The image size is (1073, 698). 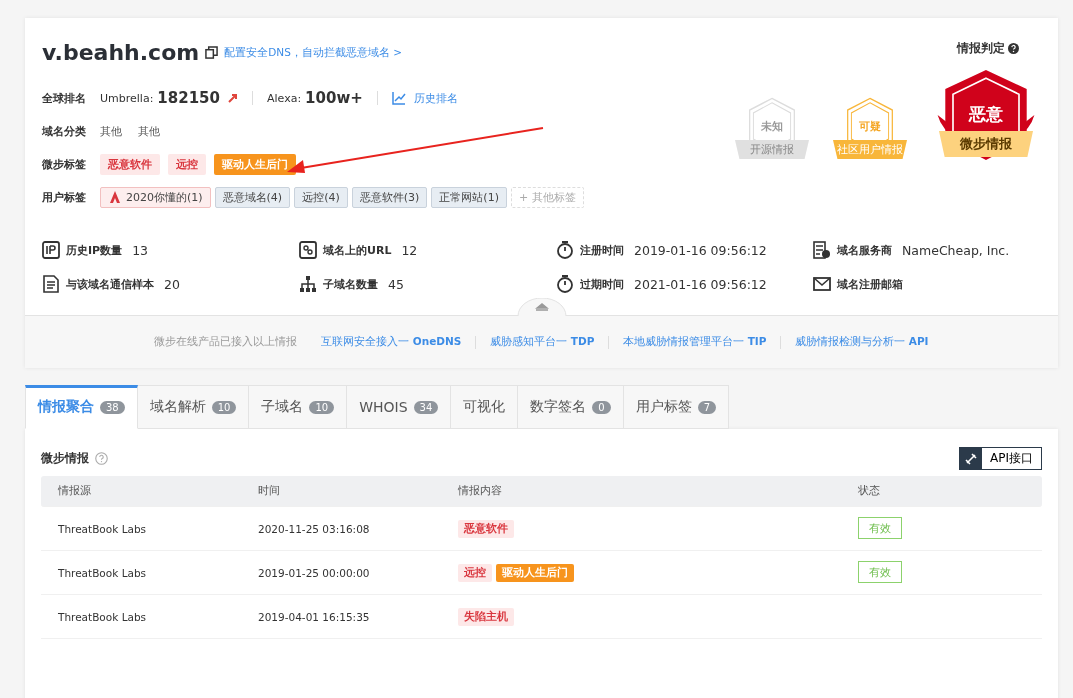 What do you see at coordinates (985, 114) in the screenshot?
I see `verdict-label: 恶意` at bounding box center [985, 114].